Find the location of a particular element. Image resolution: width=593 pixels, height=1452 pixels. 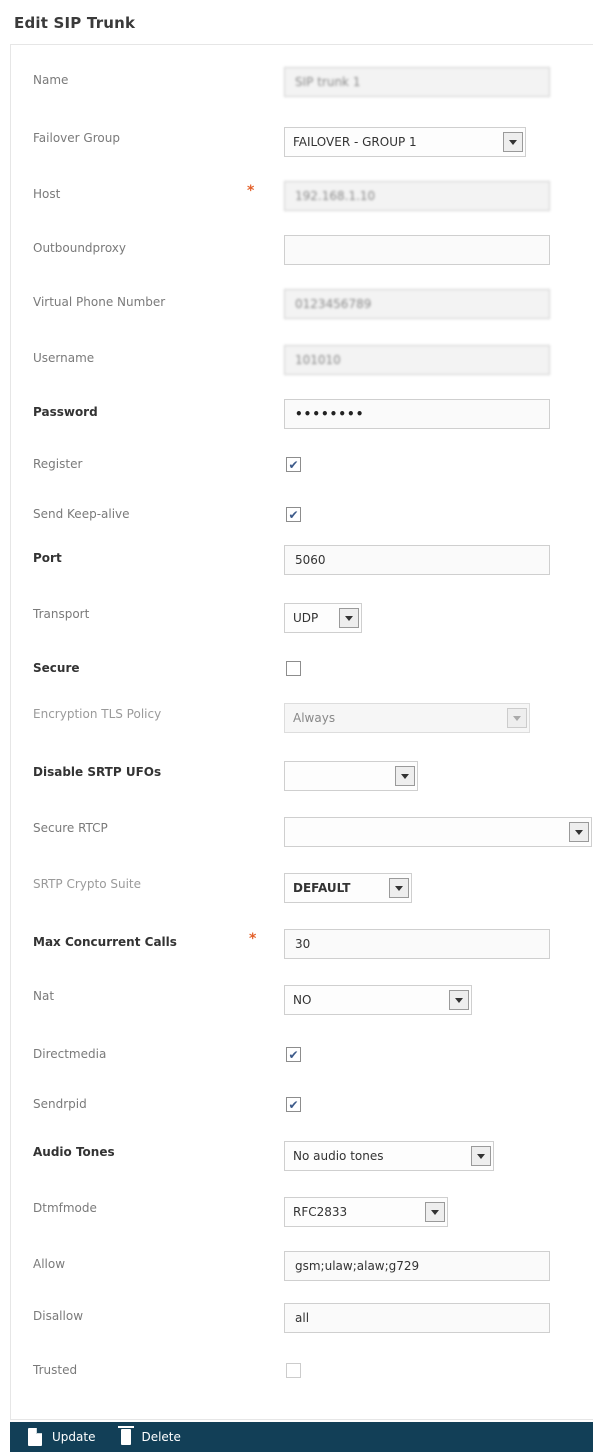

audio-tones-label: Audio Tones is located at coordinates (74, 1152).